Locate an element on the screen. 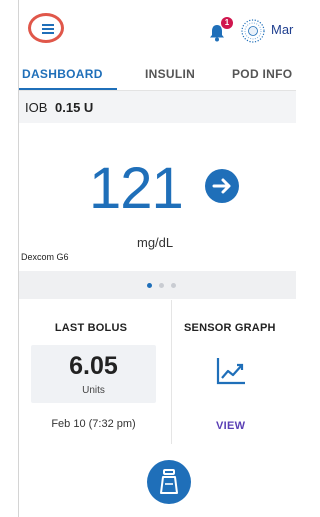 The image size is (320, 517). glucose-unit: mg/dL is located at coordinates (155, 242).